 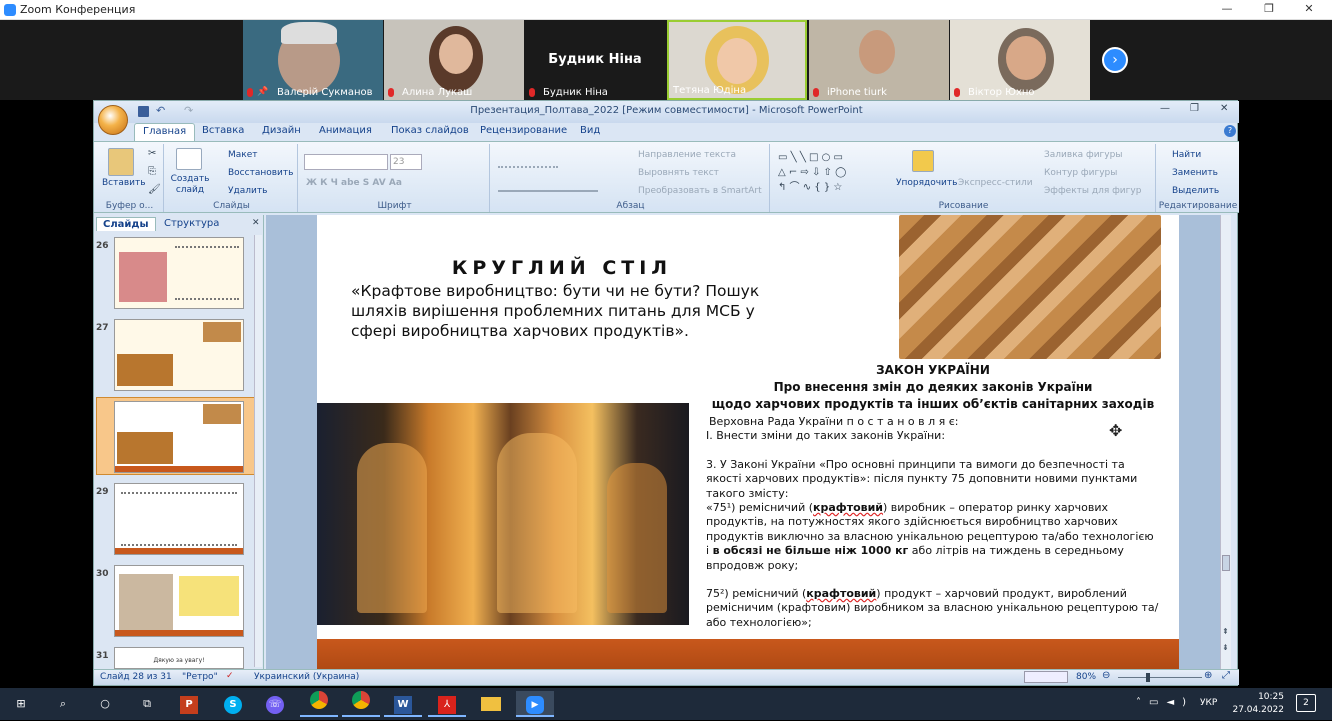 I want to click on zoom-slider-thumb, so click(x=1148, y=677).